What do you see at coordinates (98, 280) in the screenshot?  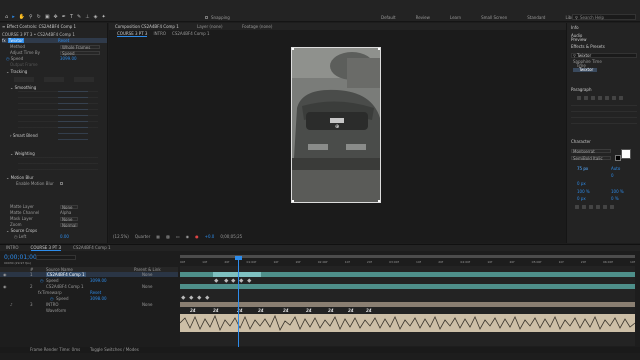 I see `property-value: 3099.00` at bounding box center [98, 280].